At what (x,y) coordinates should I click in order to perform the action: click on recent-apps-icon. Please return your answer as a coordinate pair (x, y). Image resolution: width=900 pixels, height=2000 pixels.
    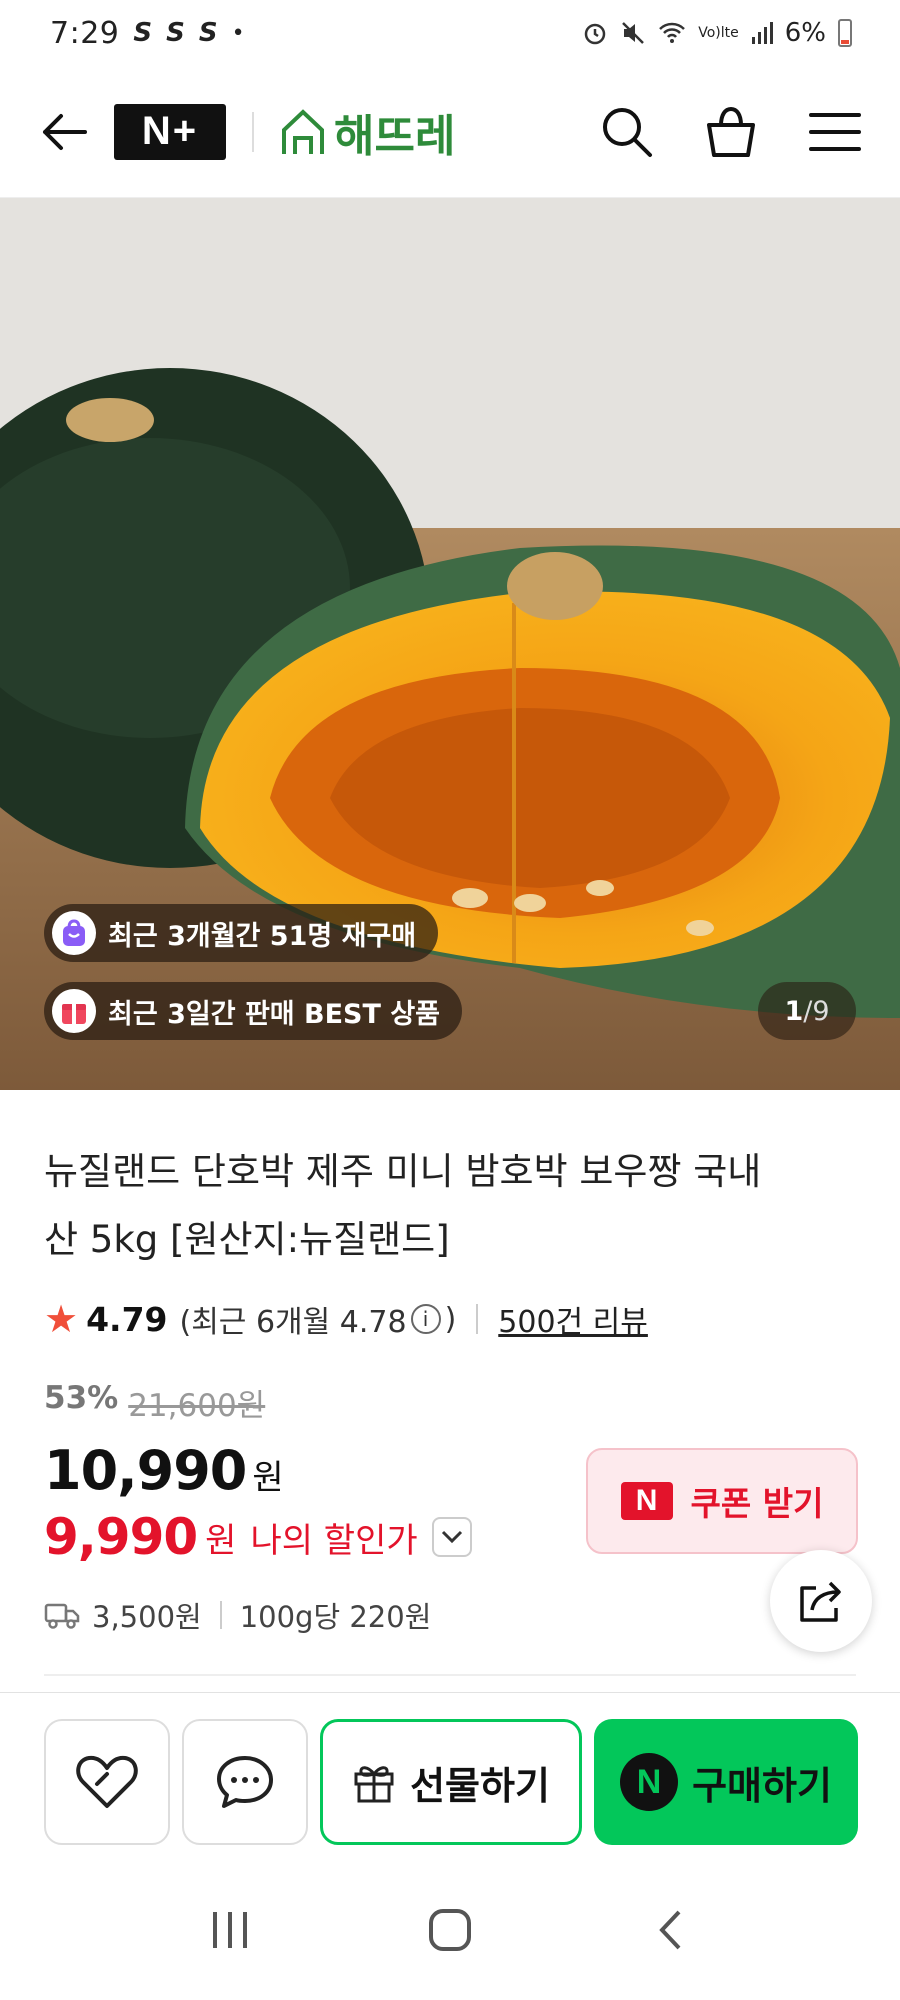
    Looking at the image, I should click on (230, 1930).